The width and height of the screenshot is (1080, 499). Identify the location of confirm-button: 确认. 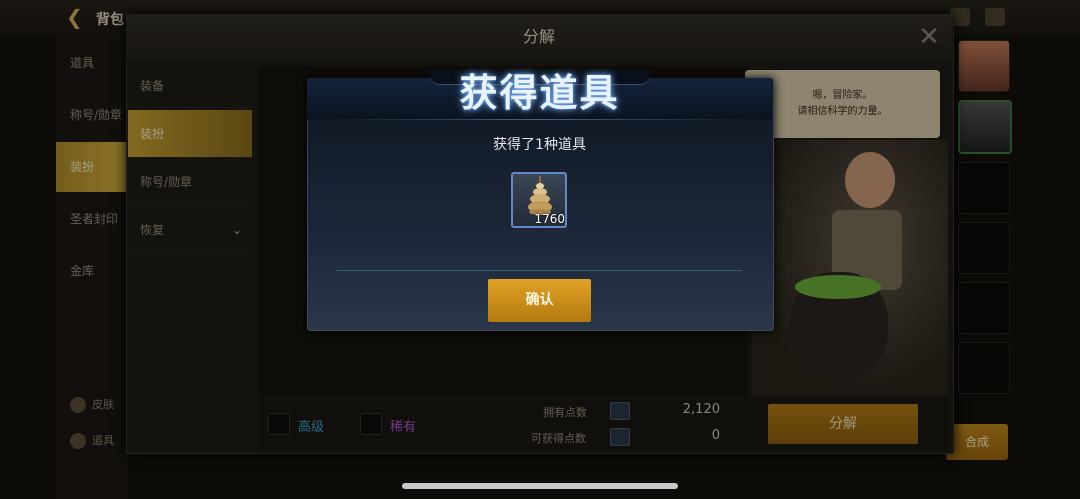
(539, 300).